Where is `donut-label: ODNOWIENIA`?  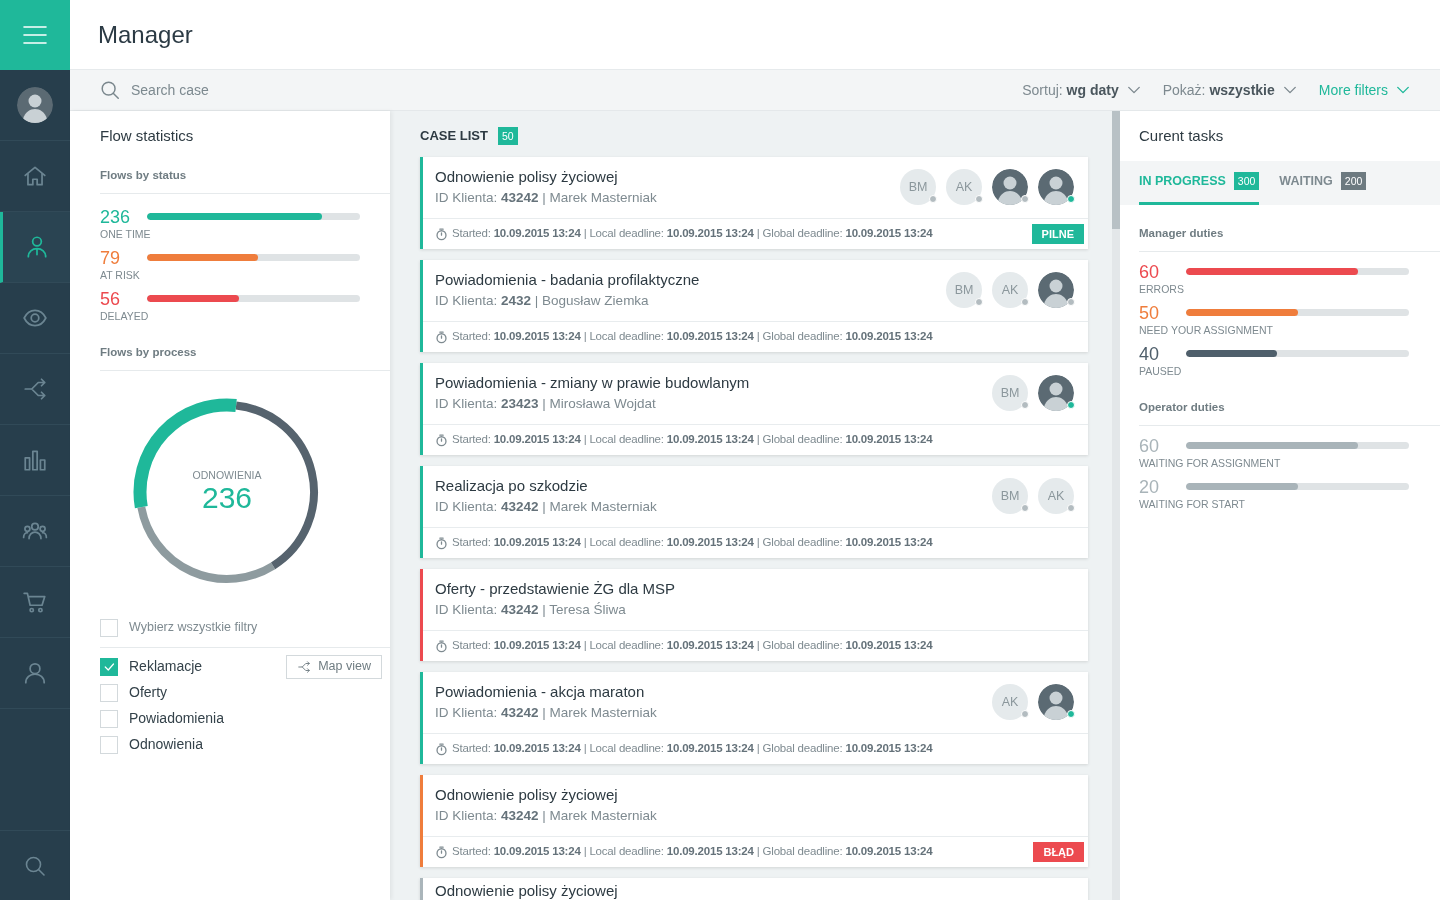 donut-label: ODNOWIENIA is located at coordinates (227, 474).